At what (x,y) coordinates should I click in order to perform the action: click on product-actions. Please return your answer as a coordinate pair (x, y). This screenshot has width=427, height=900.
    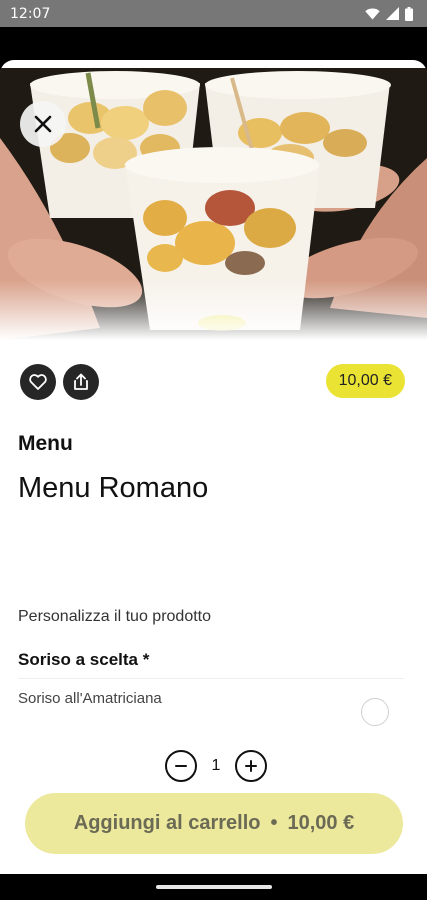
    Looking at the image, I should click on (59, 382).